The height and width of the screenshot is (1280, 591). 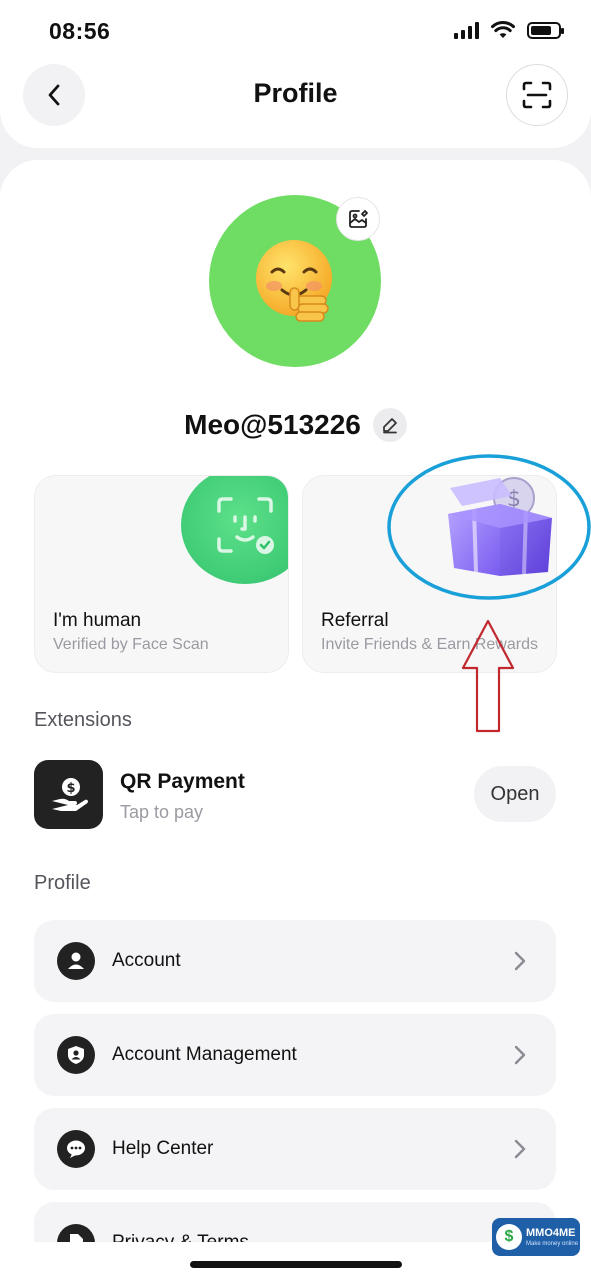 What do you see at coordinates (76, 961) in the screenshot?
I see `user-icon` at bounding box center [76, 961].